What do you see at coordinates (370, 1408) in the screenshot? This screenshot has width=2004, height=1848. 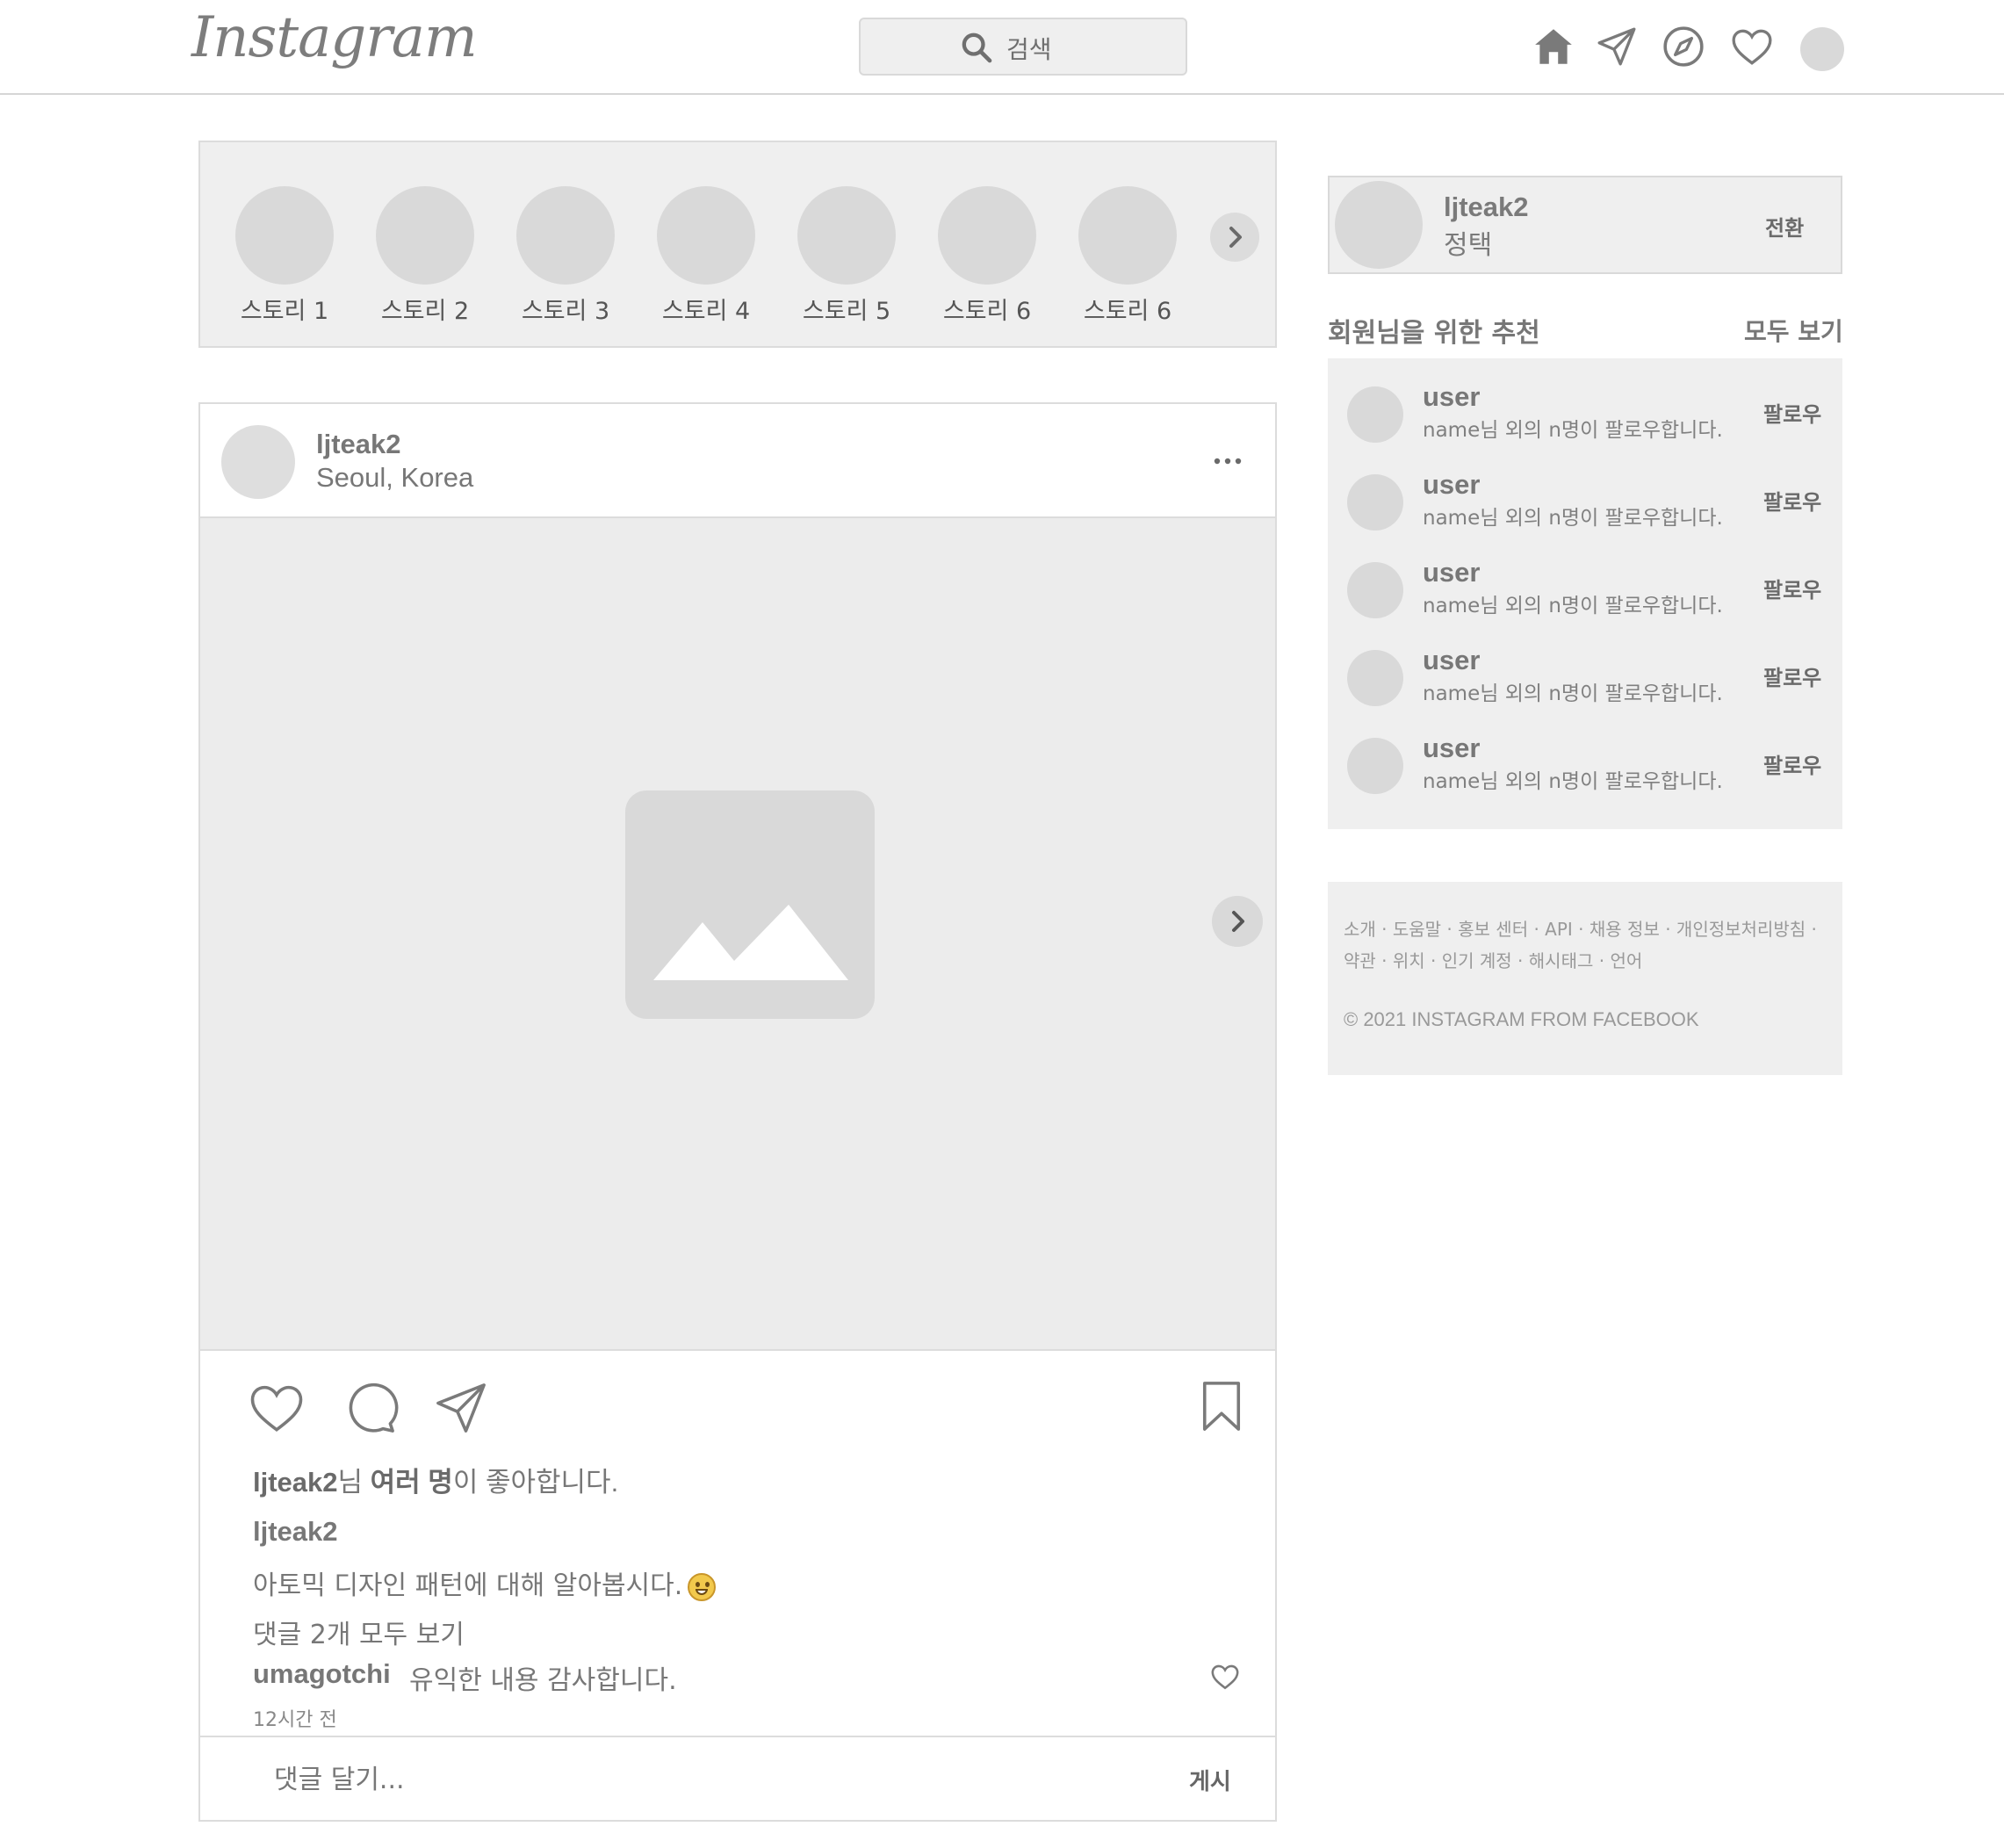 I see `comment-bubble-icon` at bounding box center [370, 1408].